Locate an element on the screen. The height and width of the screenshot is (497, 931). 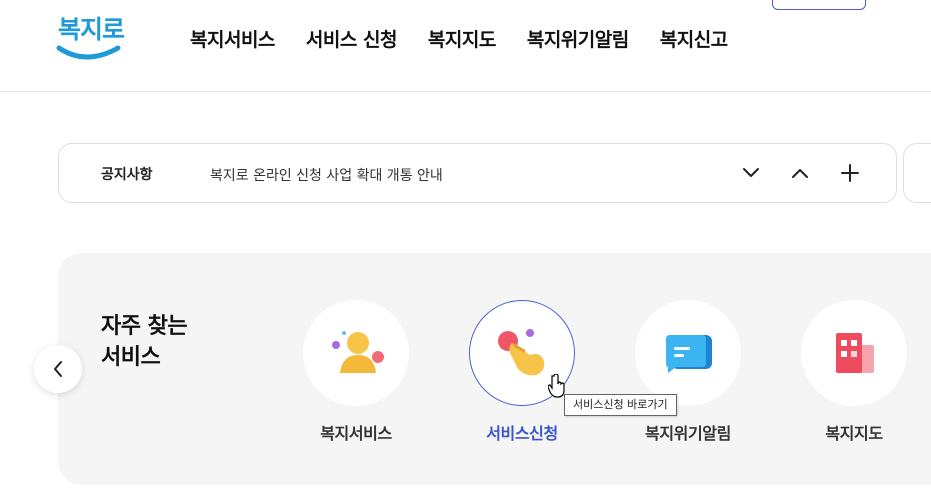
service-item-welfare: 복지서비스 is located at coordinates (356, 372).